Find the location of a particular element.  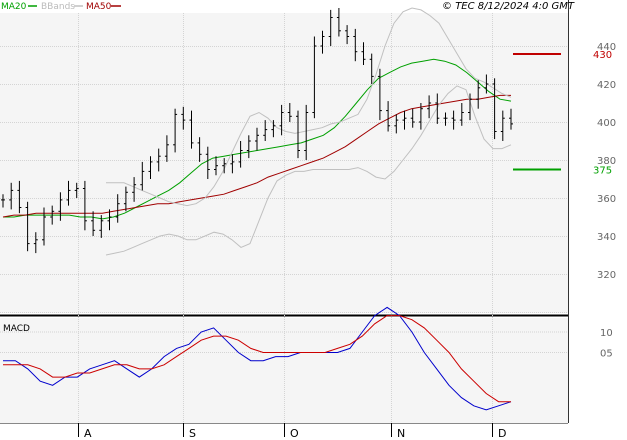

legend: MA20 BBands MA50 is located at coordinates (61, 7).